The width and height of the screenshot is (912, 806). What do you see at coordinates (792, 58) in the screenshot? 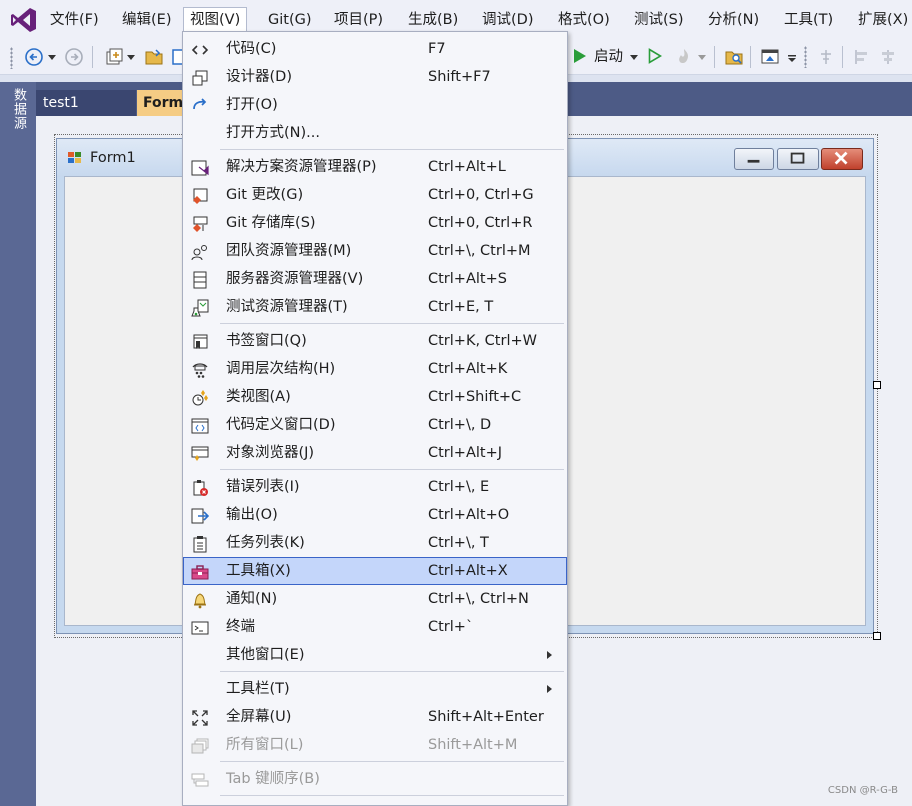
I see `toolbar-overflow-icon` at bounding box center [792, 58].